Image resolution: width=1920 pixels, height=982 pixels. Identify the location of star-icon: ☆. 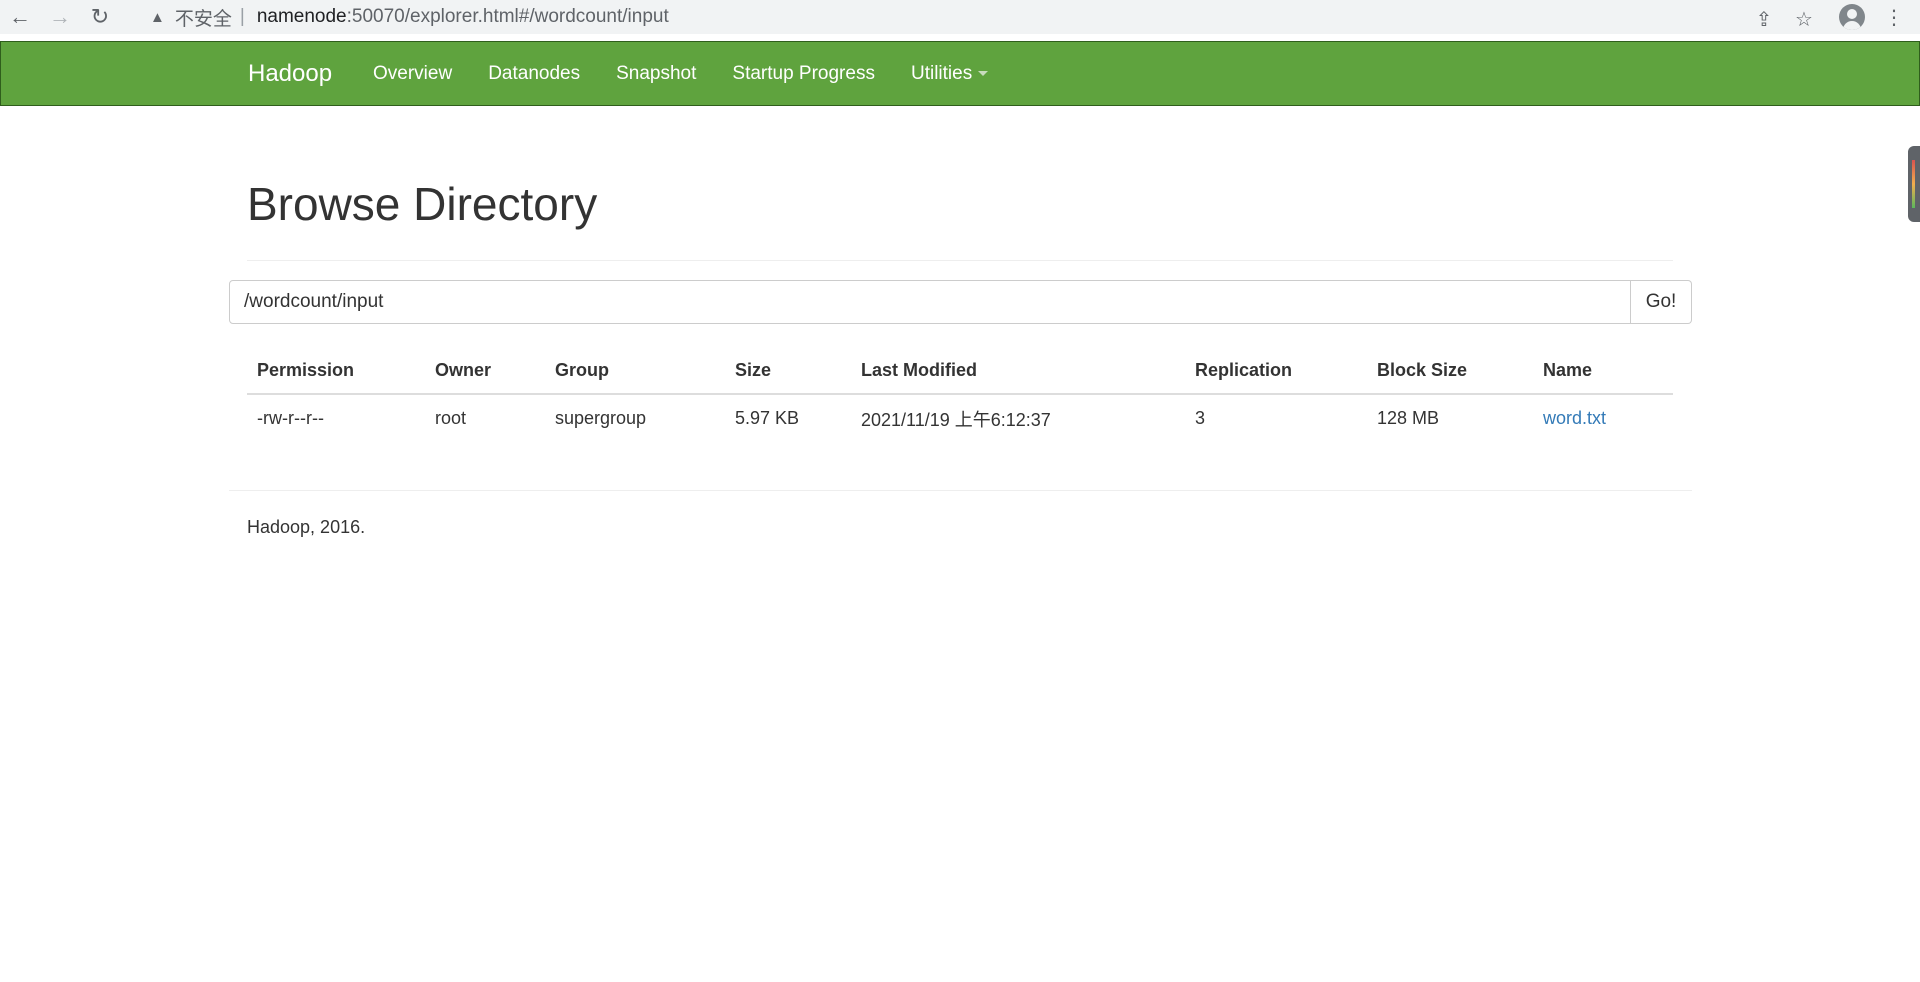
(1804, 19).